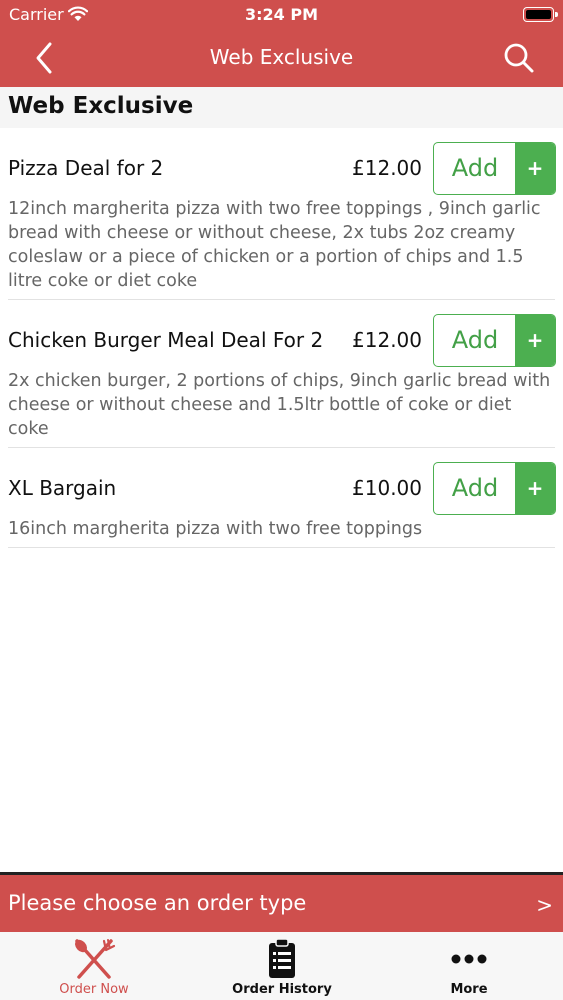 This screenshot has height=1000, width=563. Describe the element at coordinates (157, 903) in the screenshot. I see `order-type-text: Please choose an order type` at that location.